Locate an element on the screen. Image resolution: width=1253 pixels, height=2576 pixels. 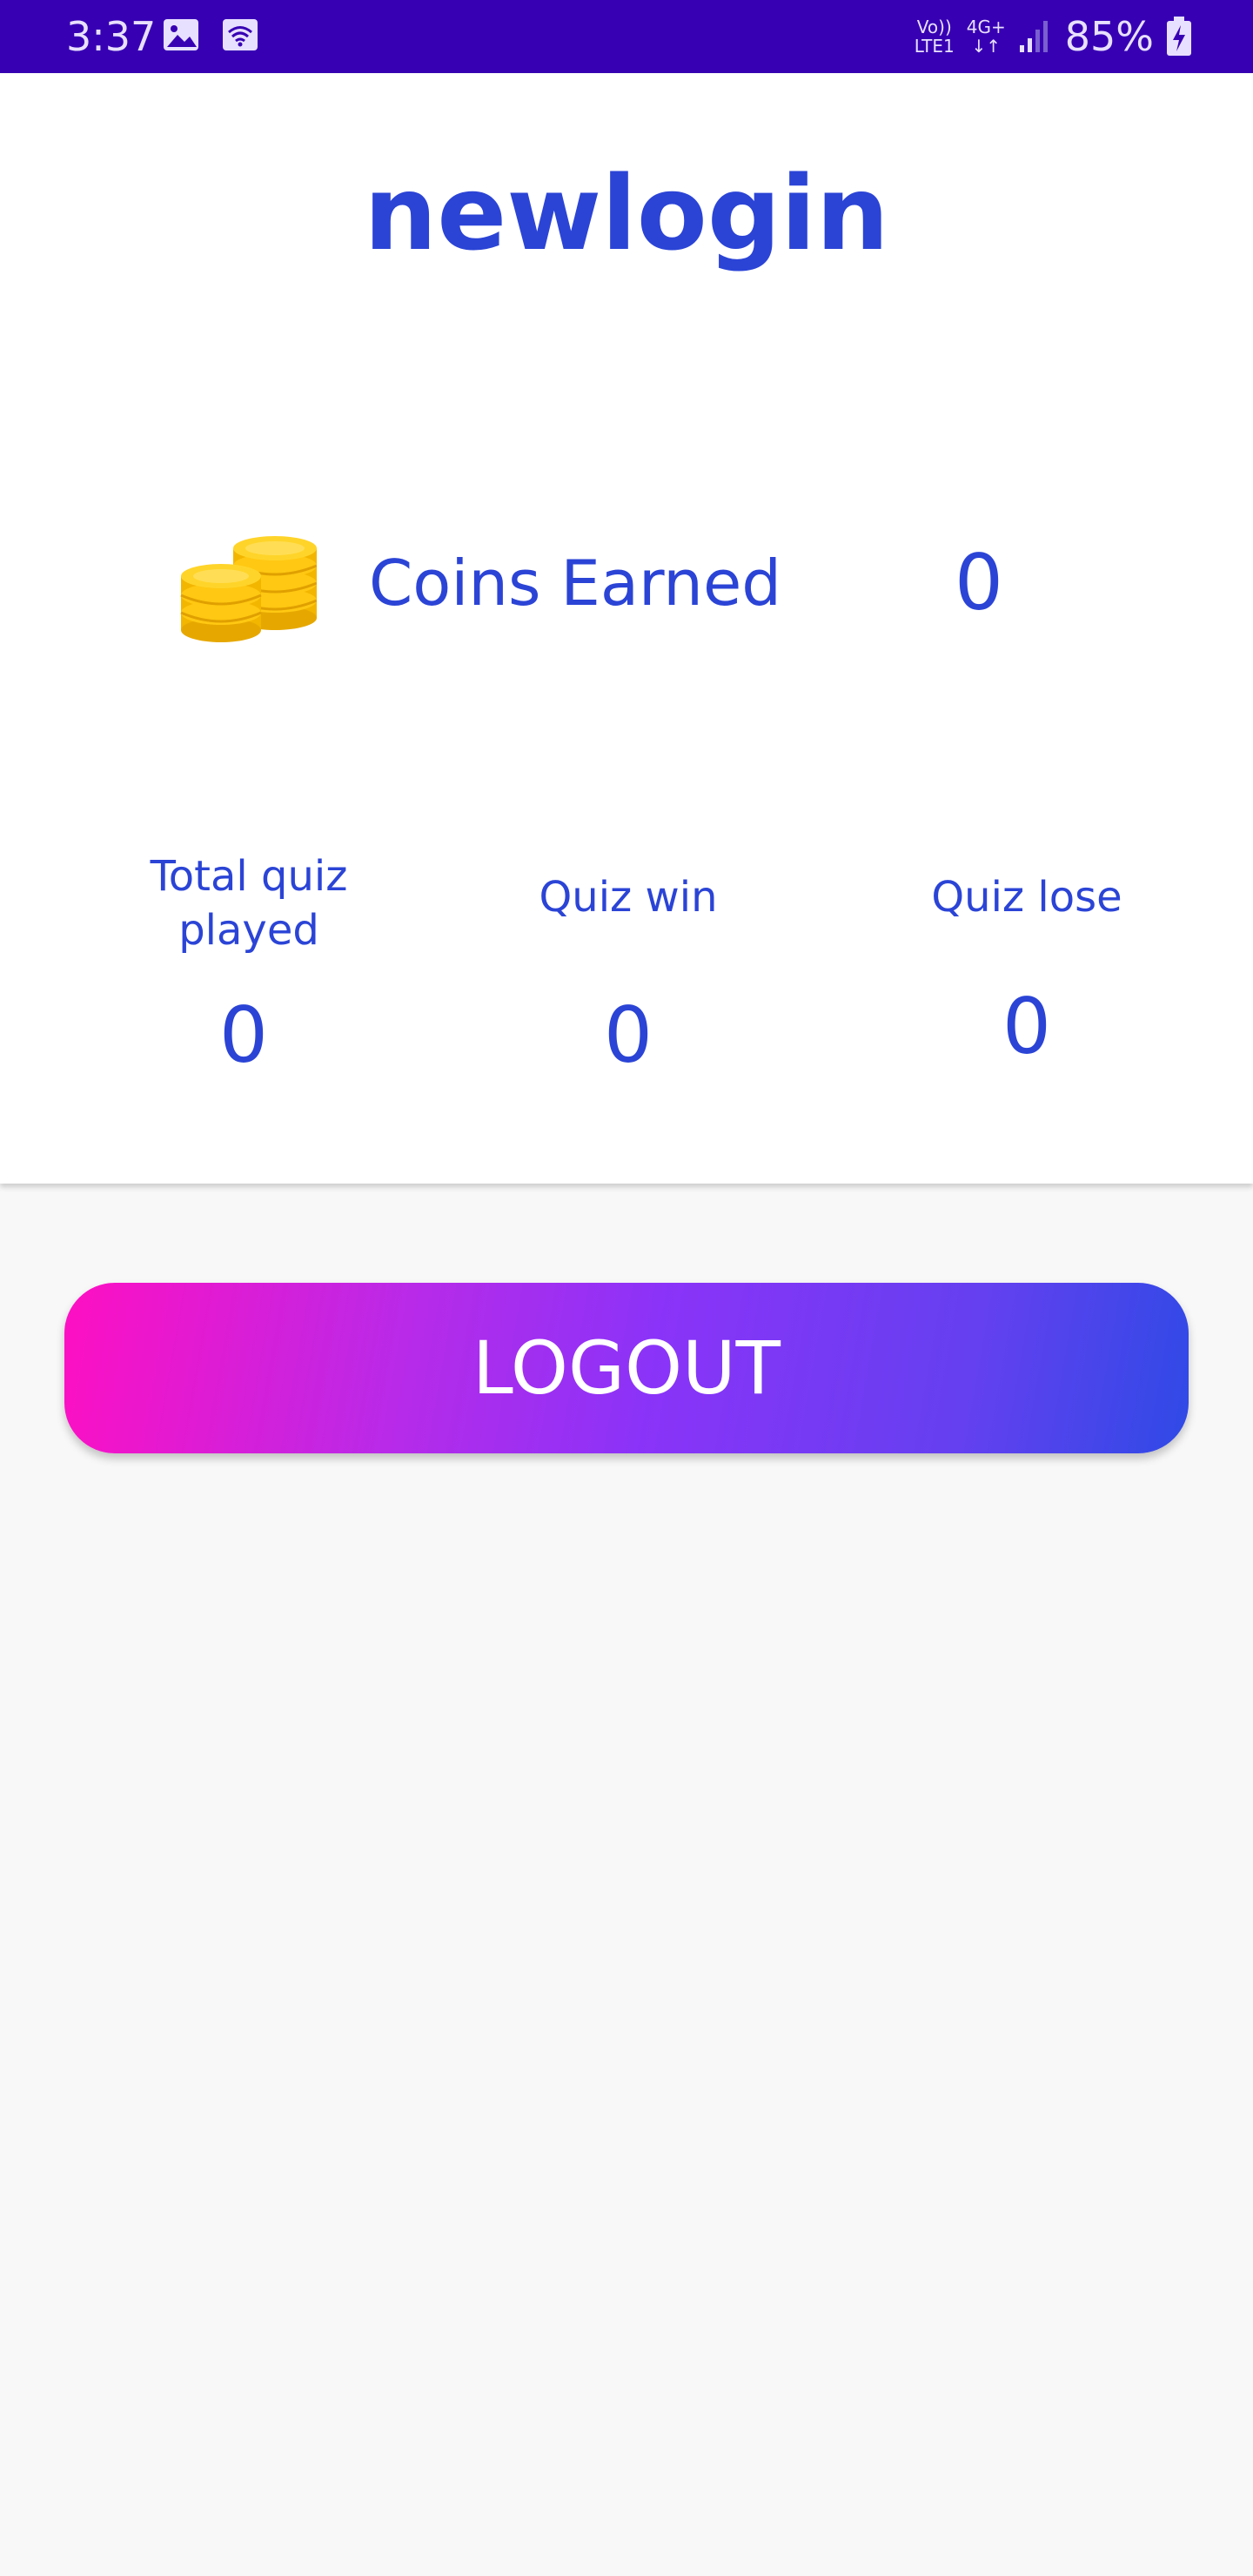
signal-icon is located at coordinates (1033, 37).